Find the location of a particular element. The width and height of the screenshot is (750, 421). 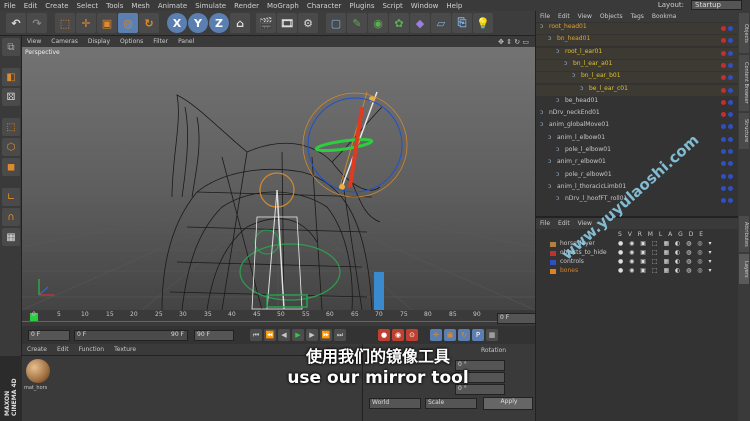

prev-key-icon: ⏪ is located at coordinates (270, 335).